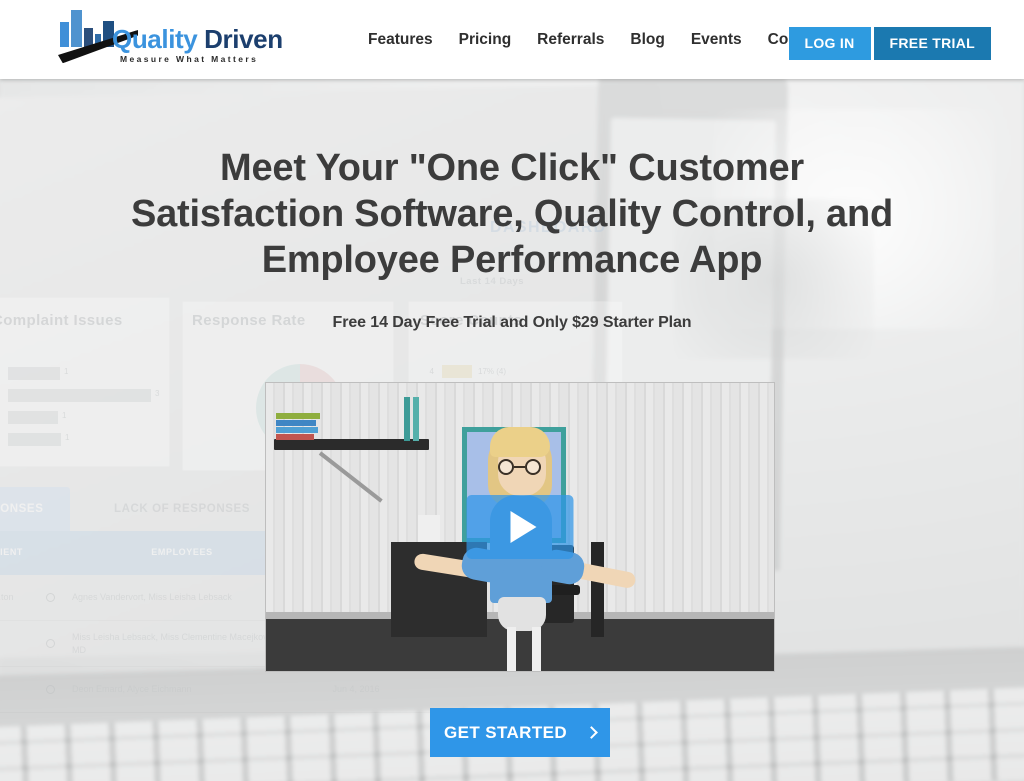 The image size is (1024, 781). What do you see at coordinates (298, 426) in the screenshot?
I see `video-books` at bounding box center [298, 426].